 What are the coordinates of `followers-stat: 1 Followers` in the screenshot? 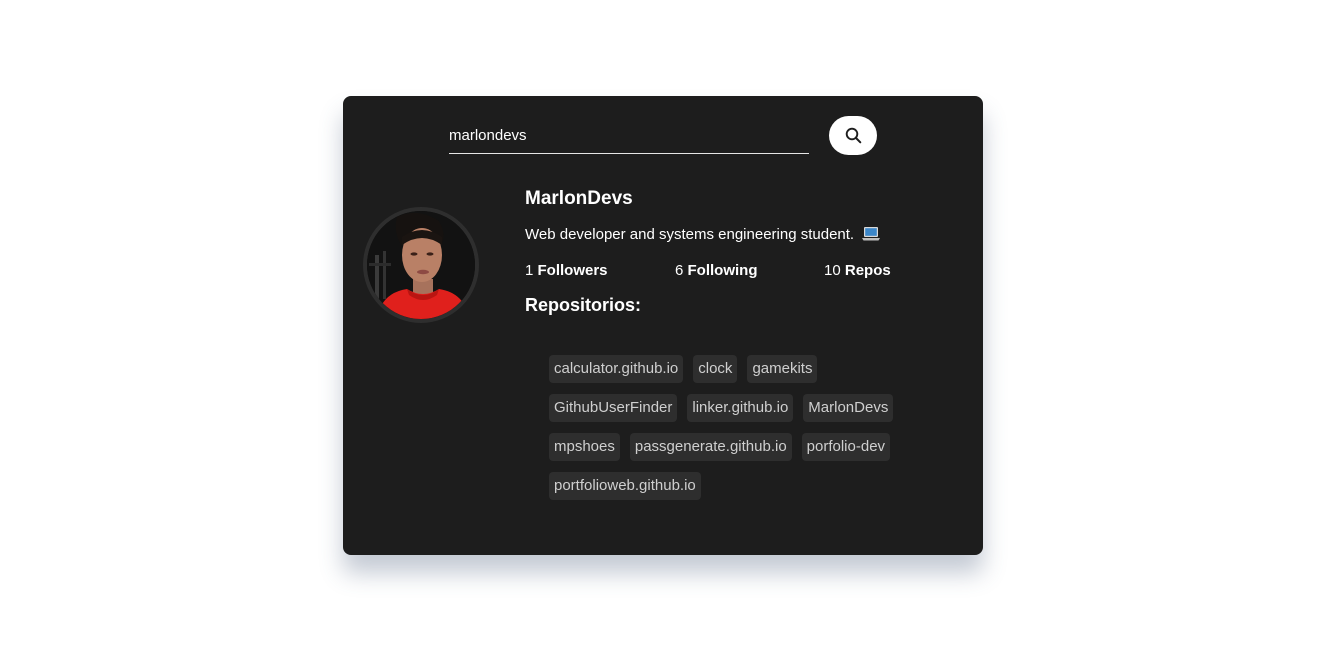 It's located at (566, 270).